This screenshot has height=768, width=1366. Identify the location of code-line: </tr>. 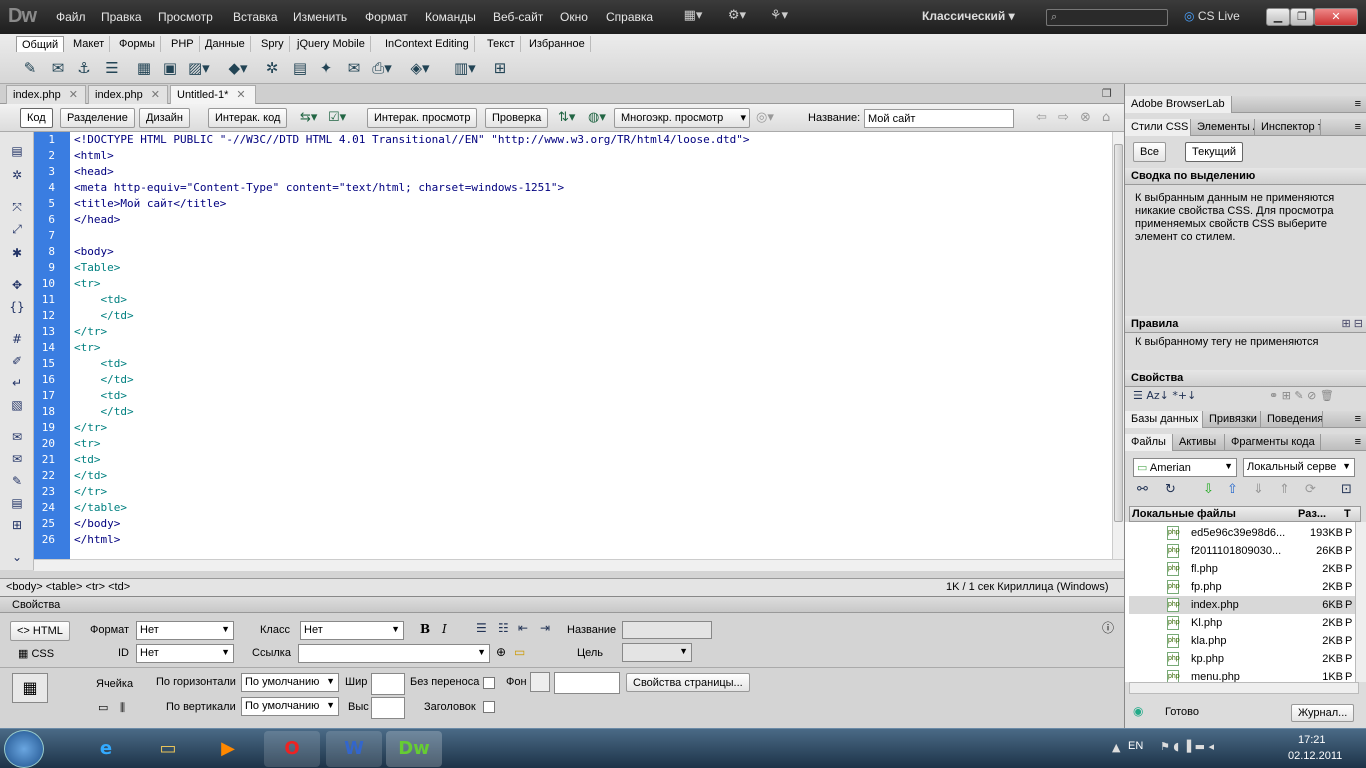
(591, 492).